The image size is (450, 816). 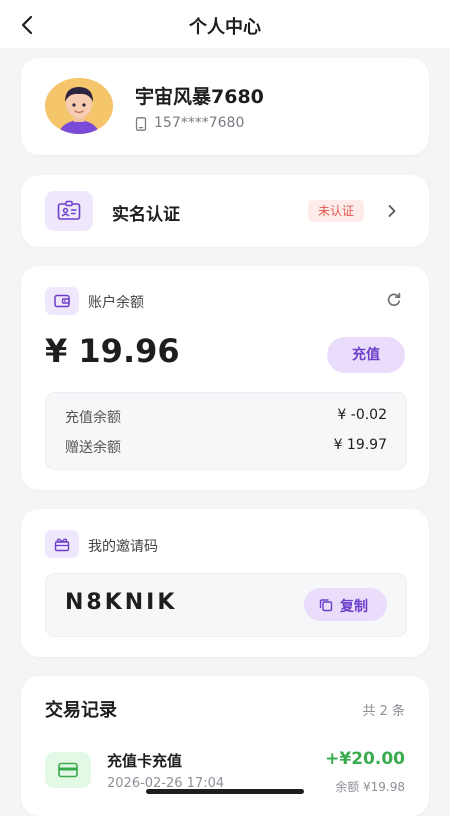 What do you see at coordinates (365, 759) in the screenshot?
I see `transaction-amount: +¥20.00` at bounding box center [365, 759].